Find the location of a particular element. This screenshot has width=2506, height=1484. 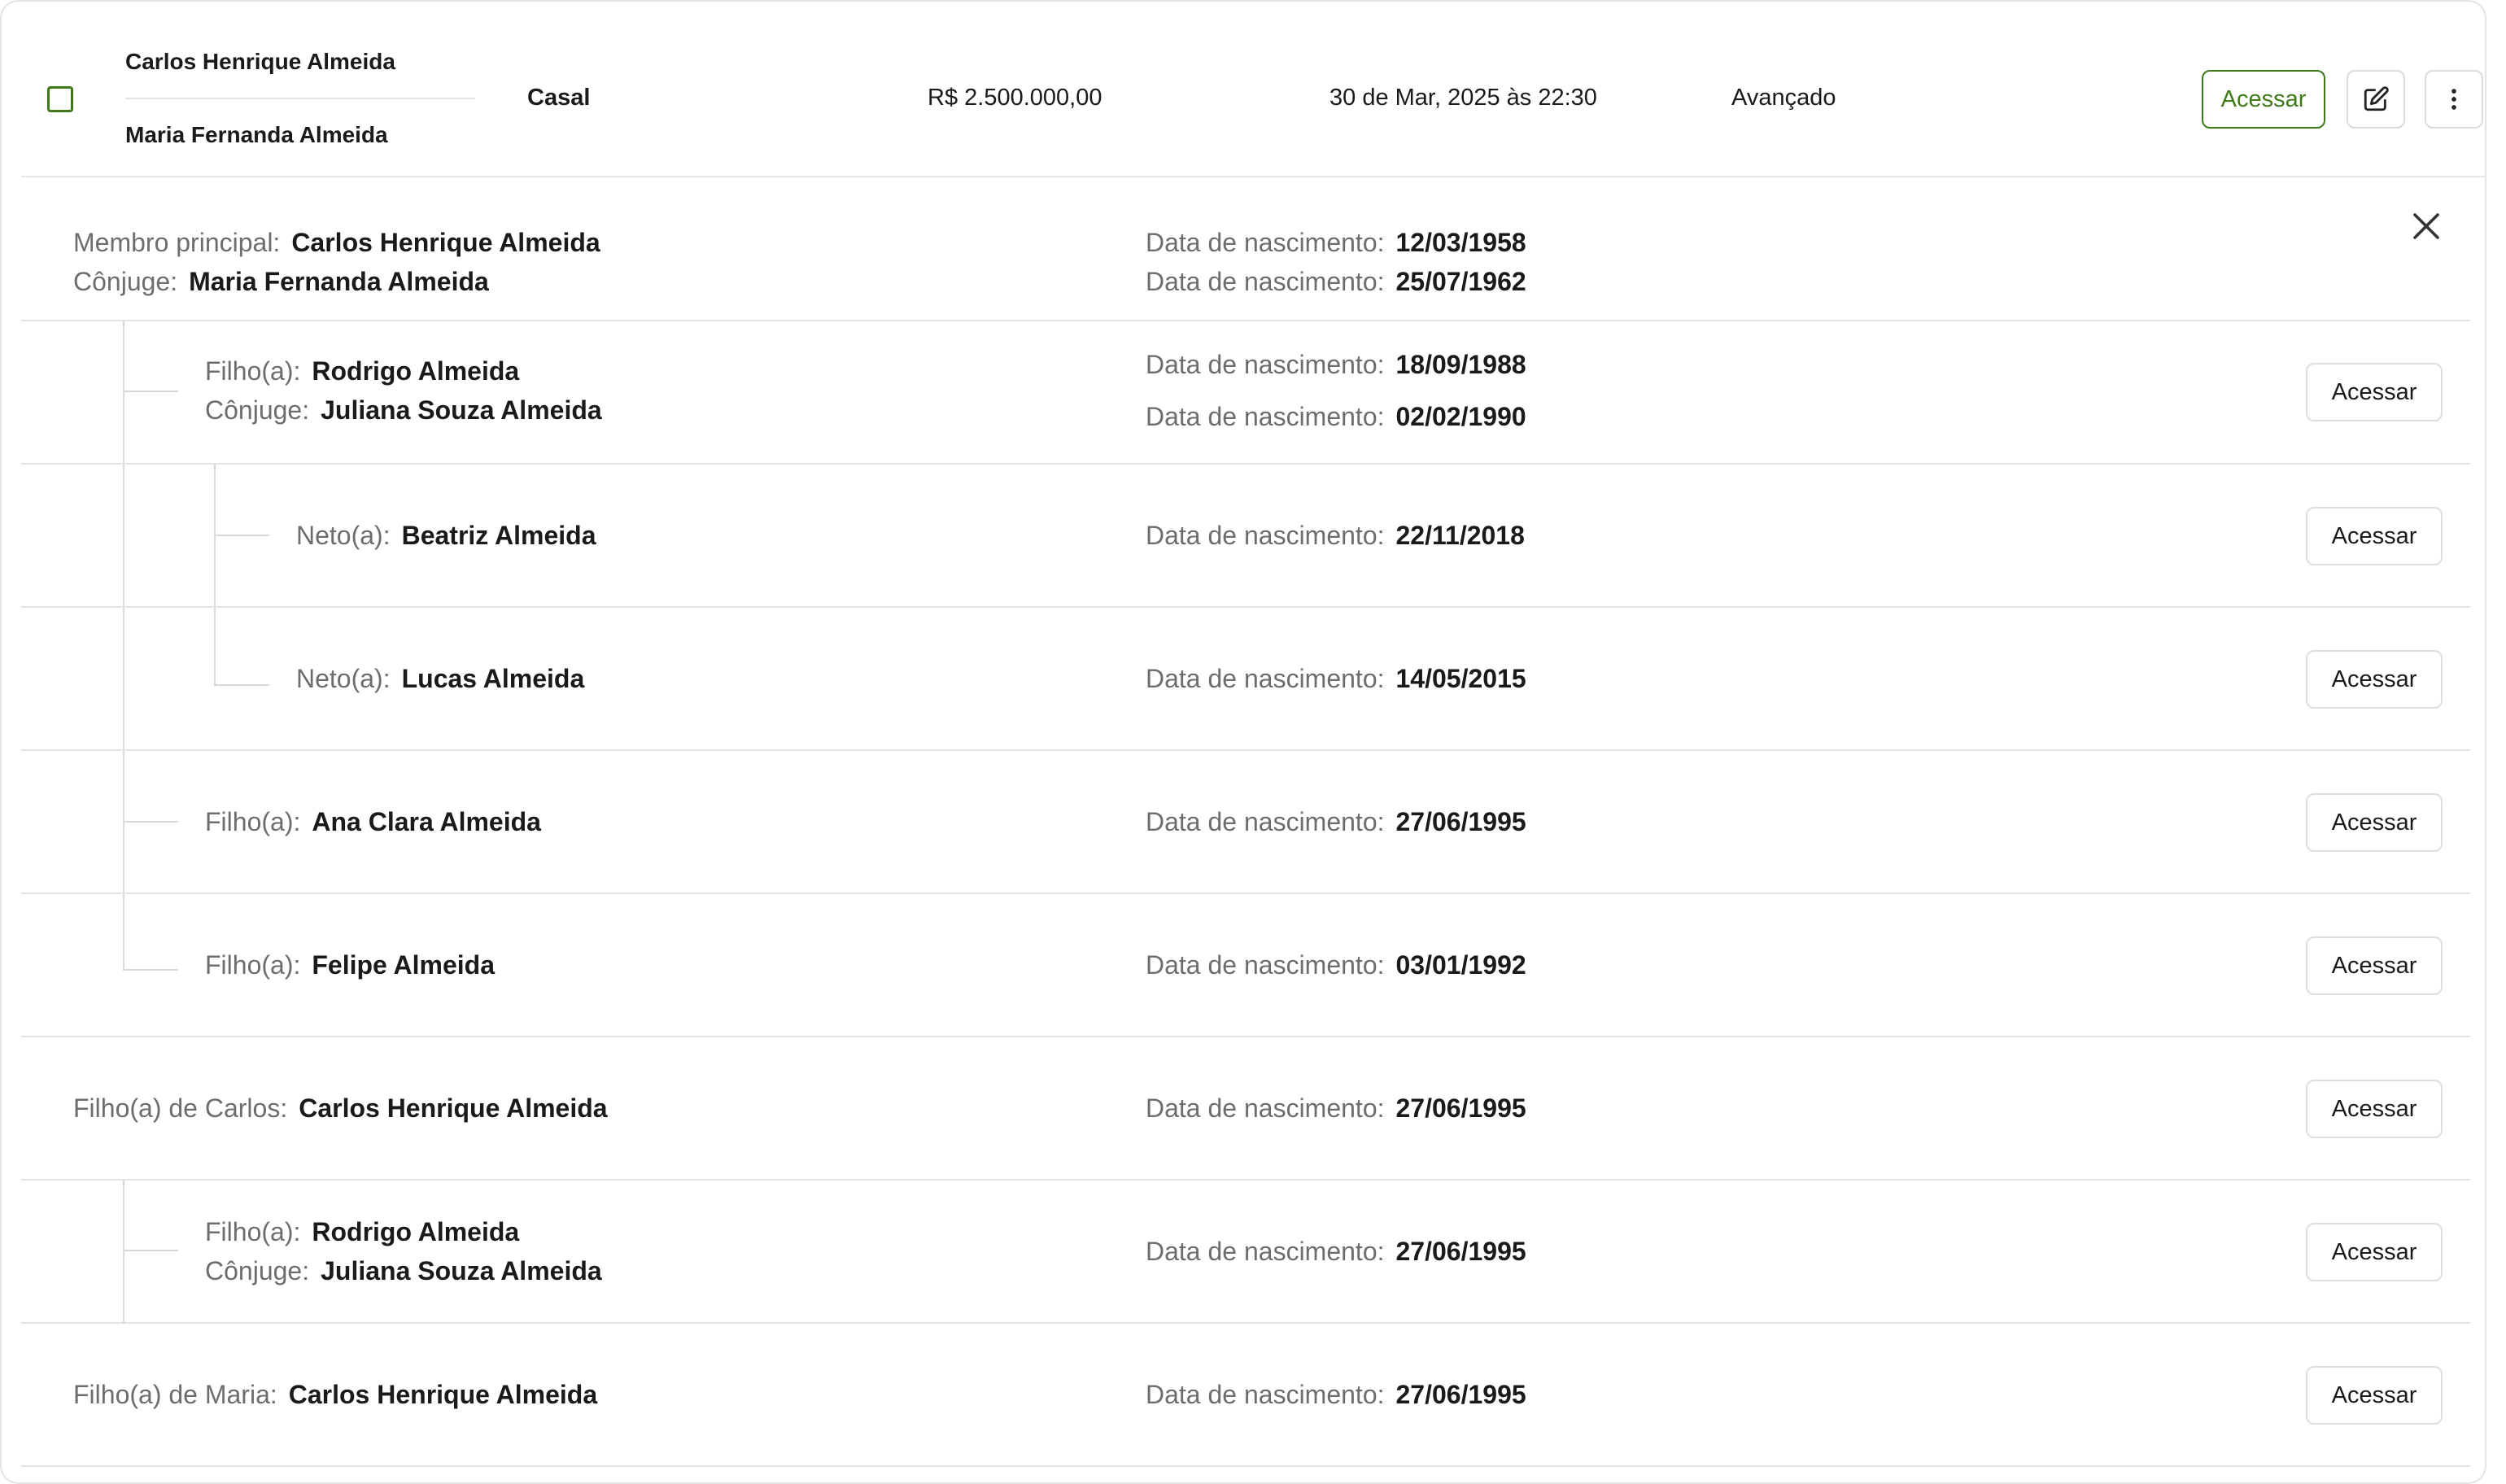

spouse-birth-line: Data de nascimento: 25/07/1962 is located at coordinates (1336, 282).